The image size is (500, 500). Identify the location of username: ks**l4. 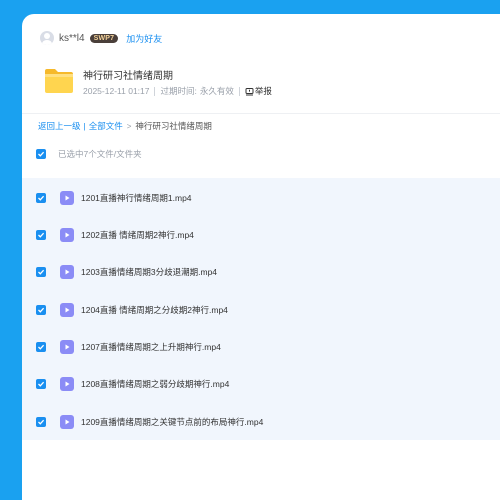
(72, 38).